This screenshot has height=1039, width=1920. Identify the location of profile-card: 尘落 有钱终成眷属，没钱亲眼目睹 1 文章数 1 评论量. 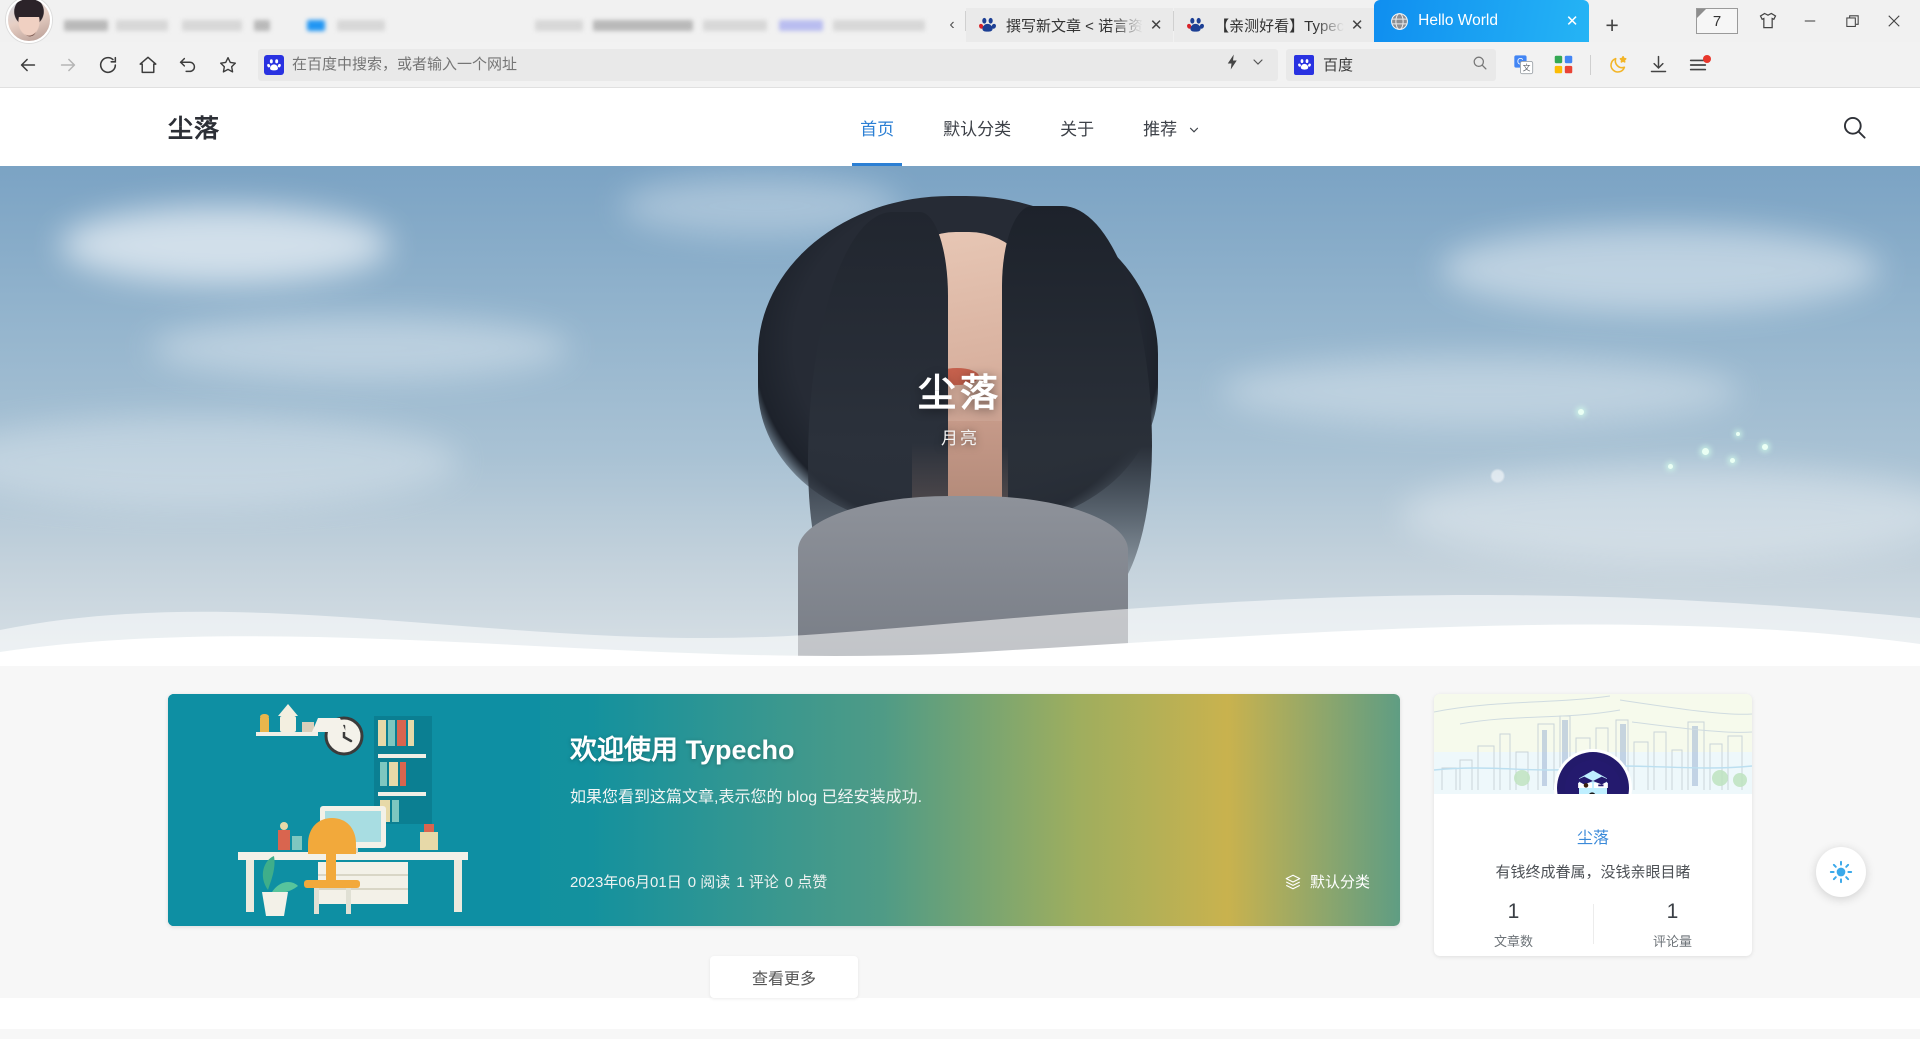
(1593, 825).